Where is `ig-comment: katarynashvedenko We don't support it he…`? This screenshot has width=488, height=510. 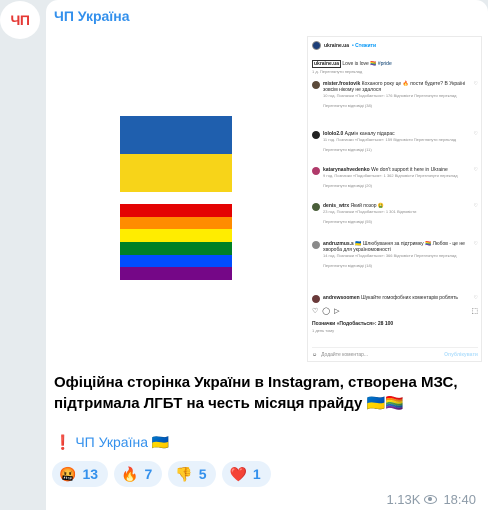
ig-comment: katarynashvedenko We don't support it he… is located at coordinates (395, 178).